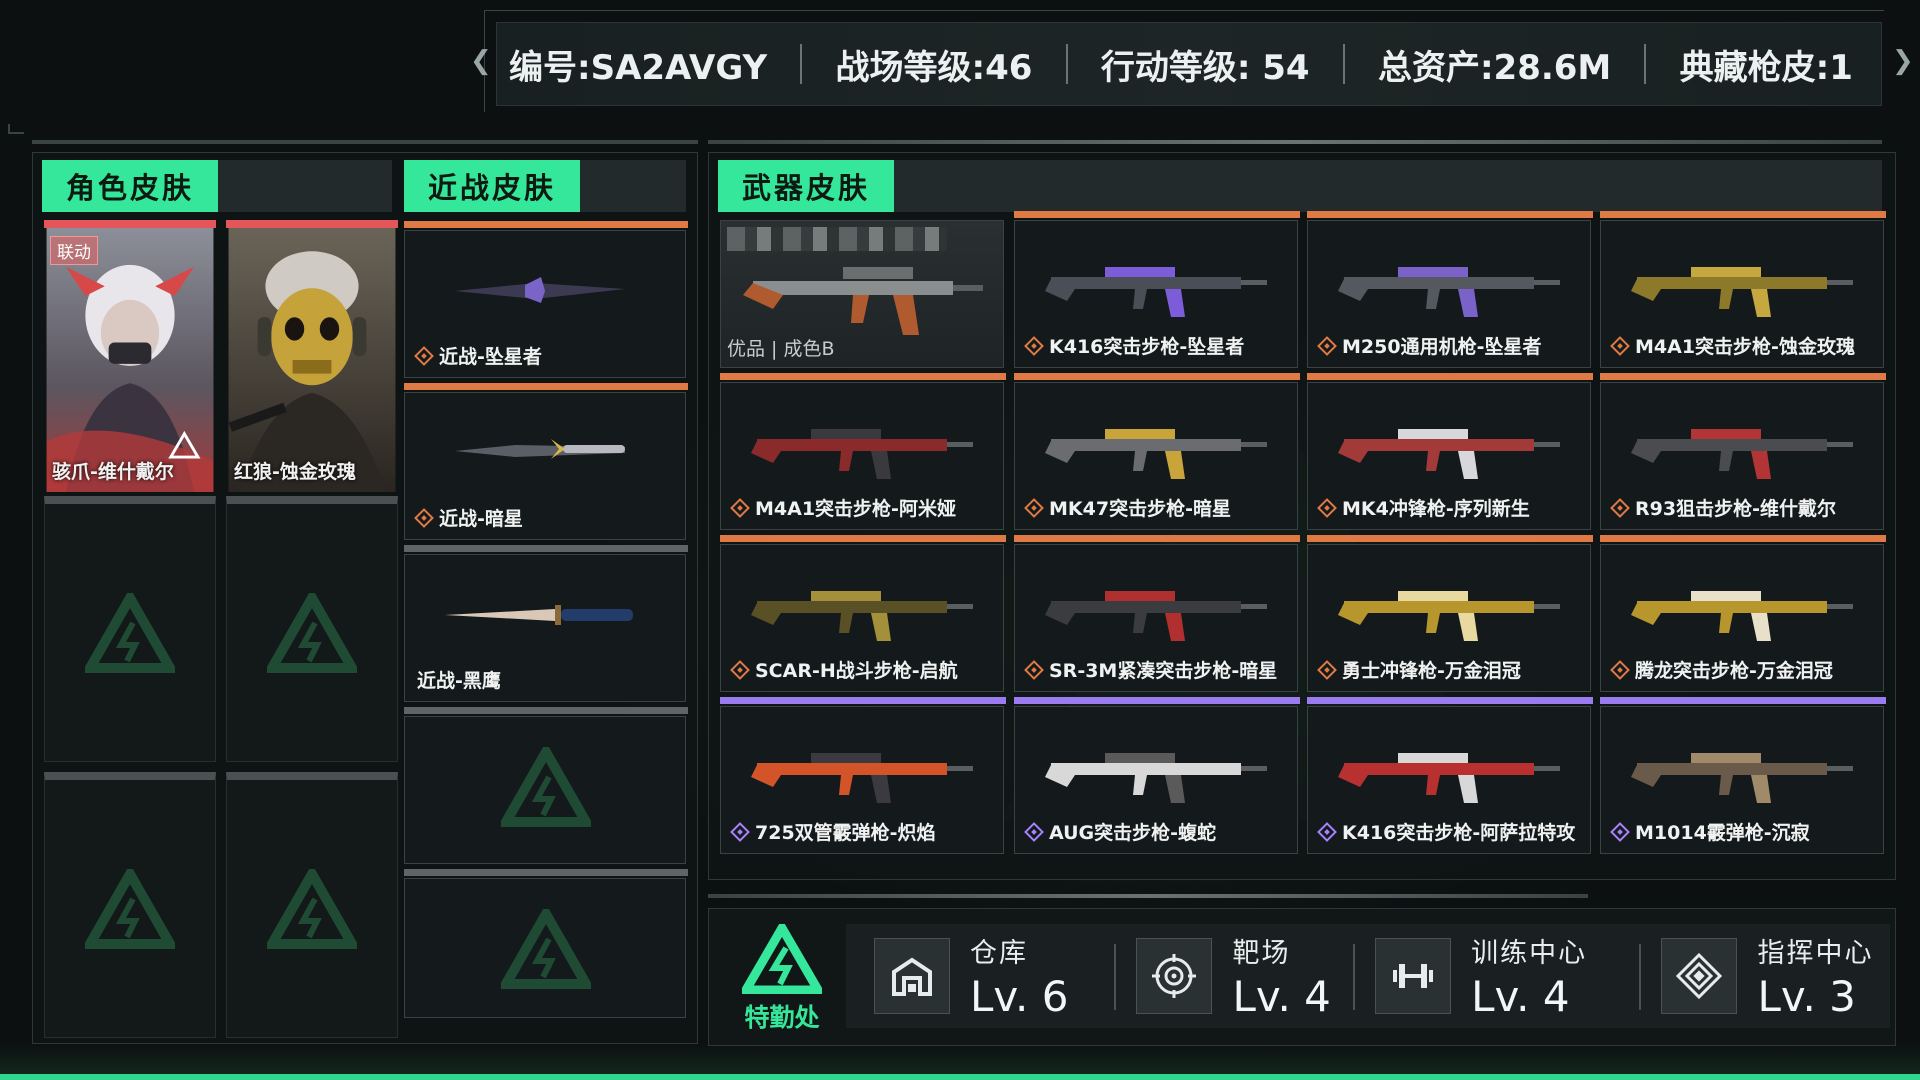 This screenshot has height=1080, width=1920. I want to click on weapon-skin-card: M250通用机枪-坠星者, so click(1450, 289).